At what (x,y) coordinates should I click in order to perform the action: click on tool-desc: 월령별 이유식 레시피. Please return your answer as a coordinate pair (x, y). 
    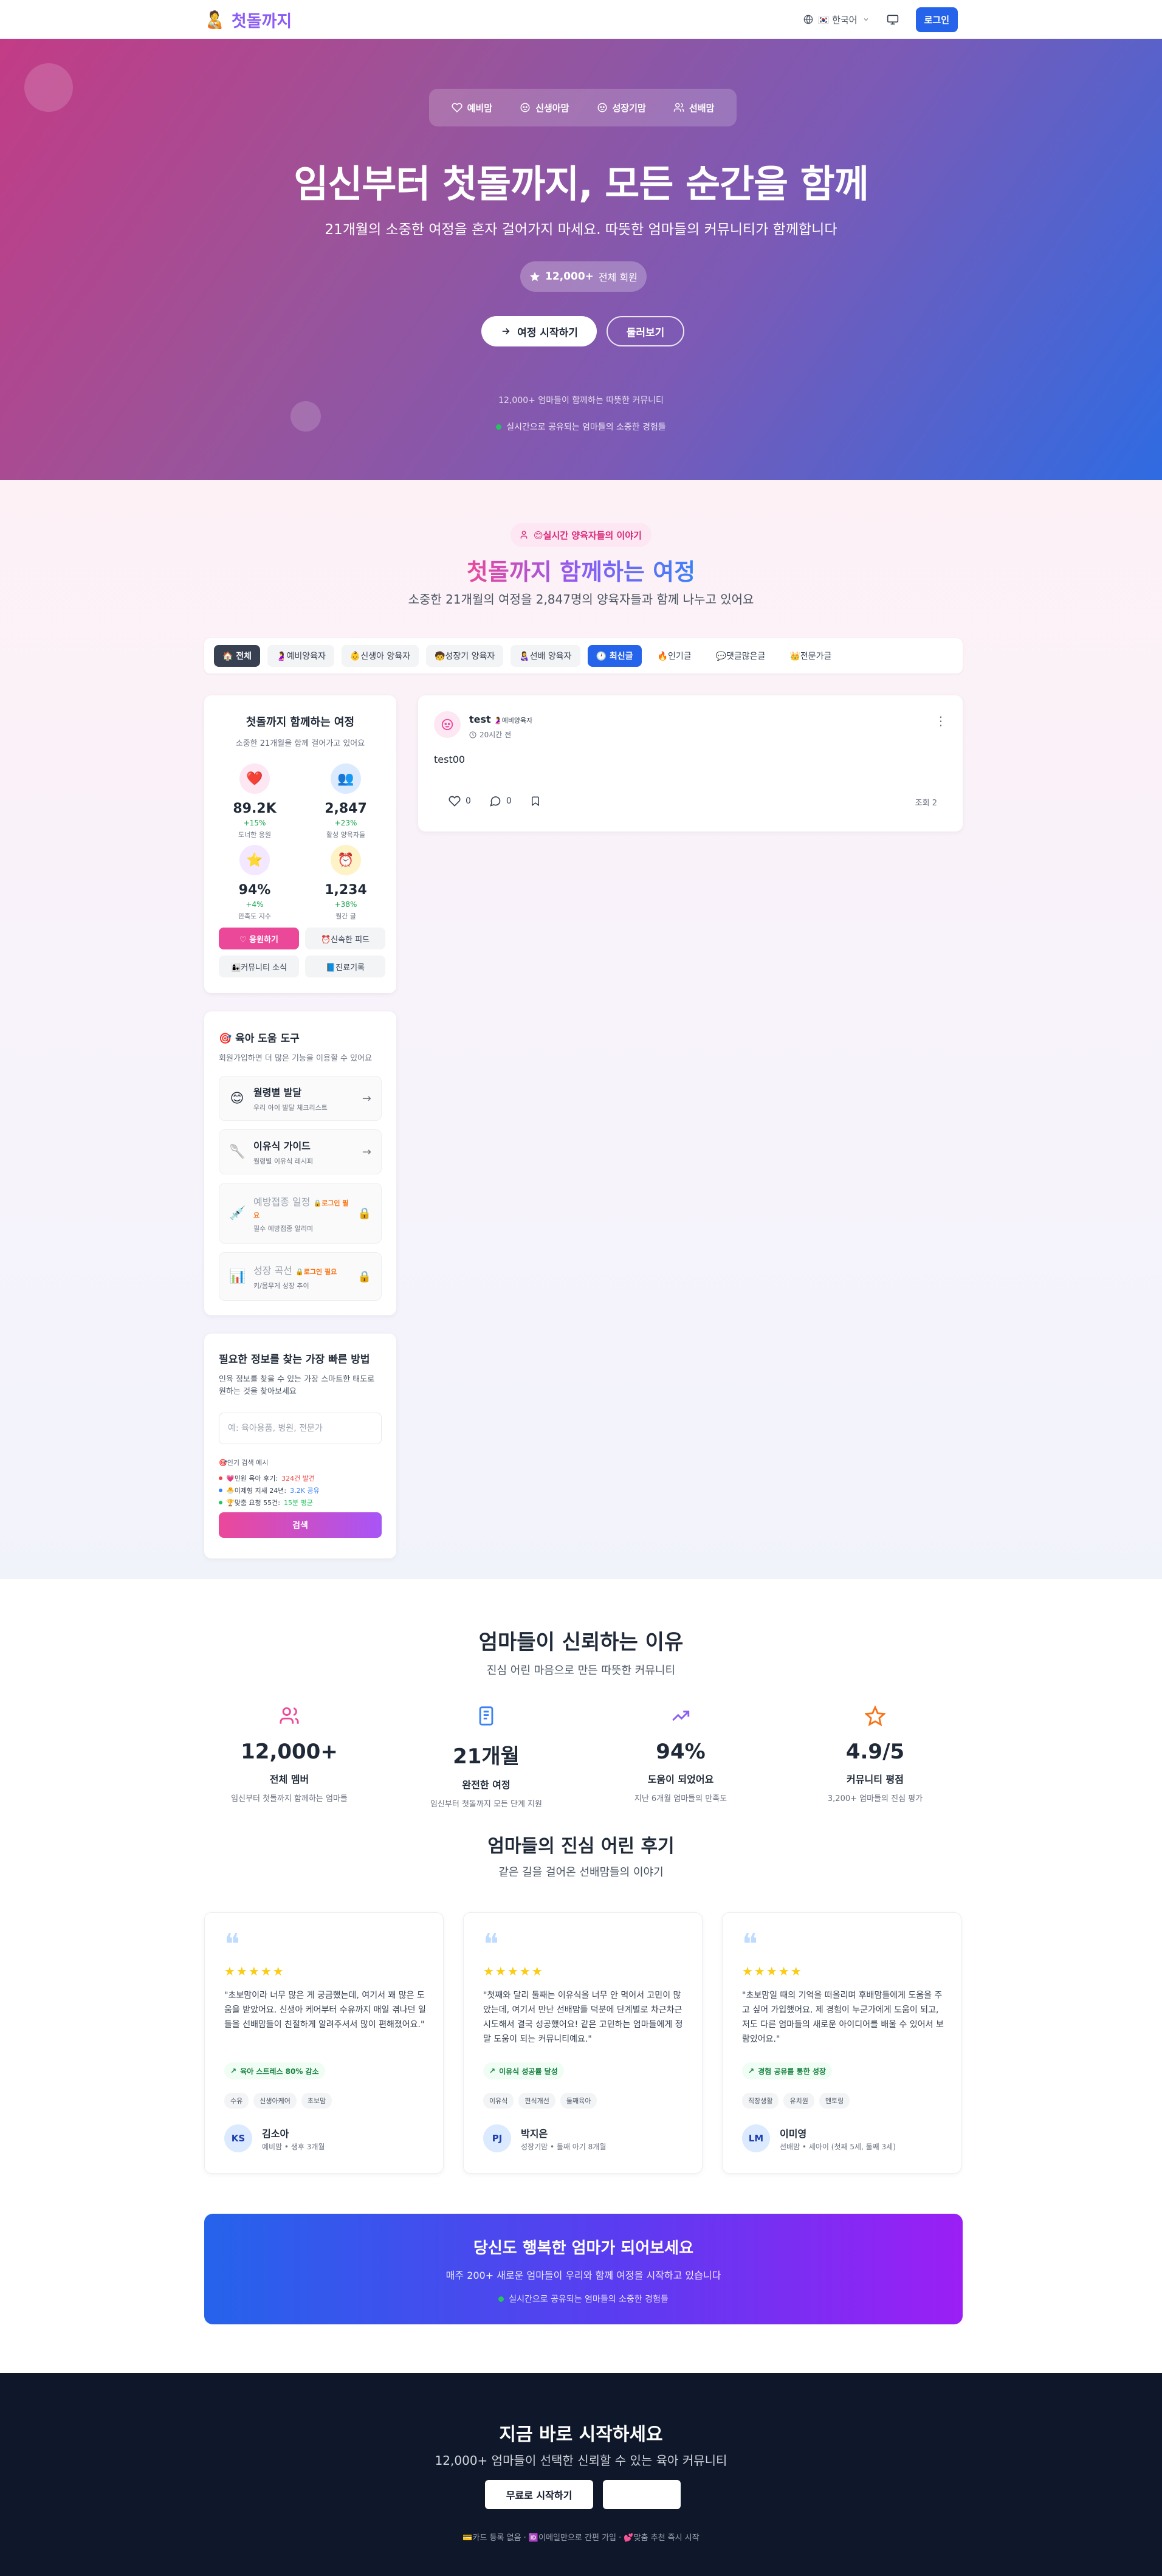
    Looking at the image, I should click on (283, 1161).